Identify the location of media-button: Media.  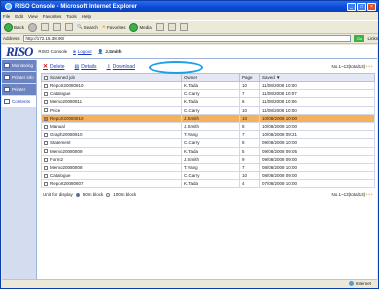
(140, 27).